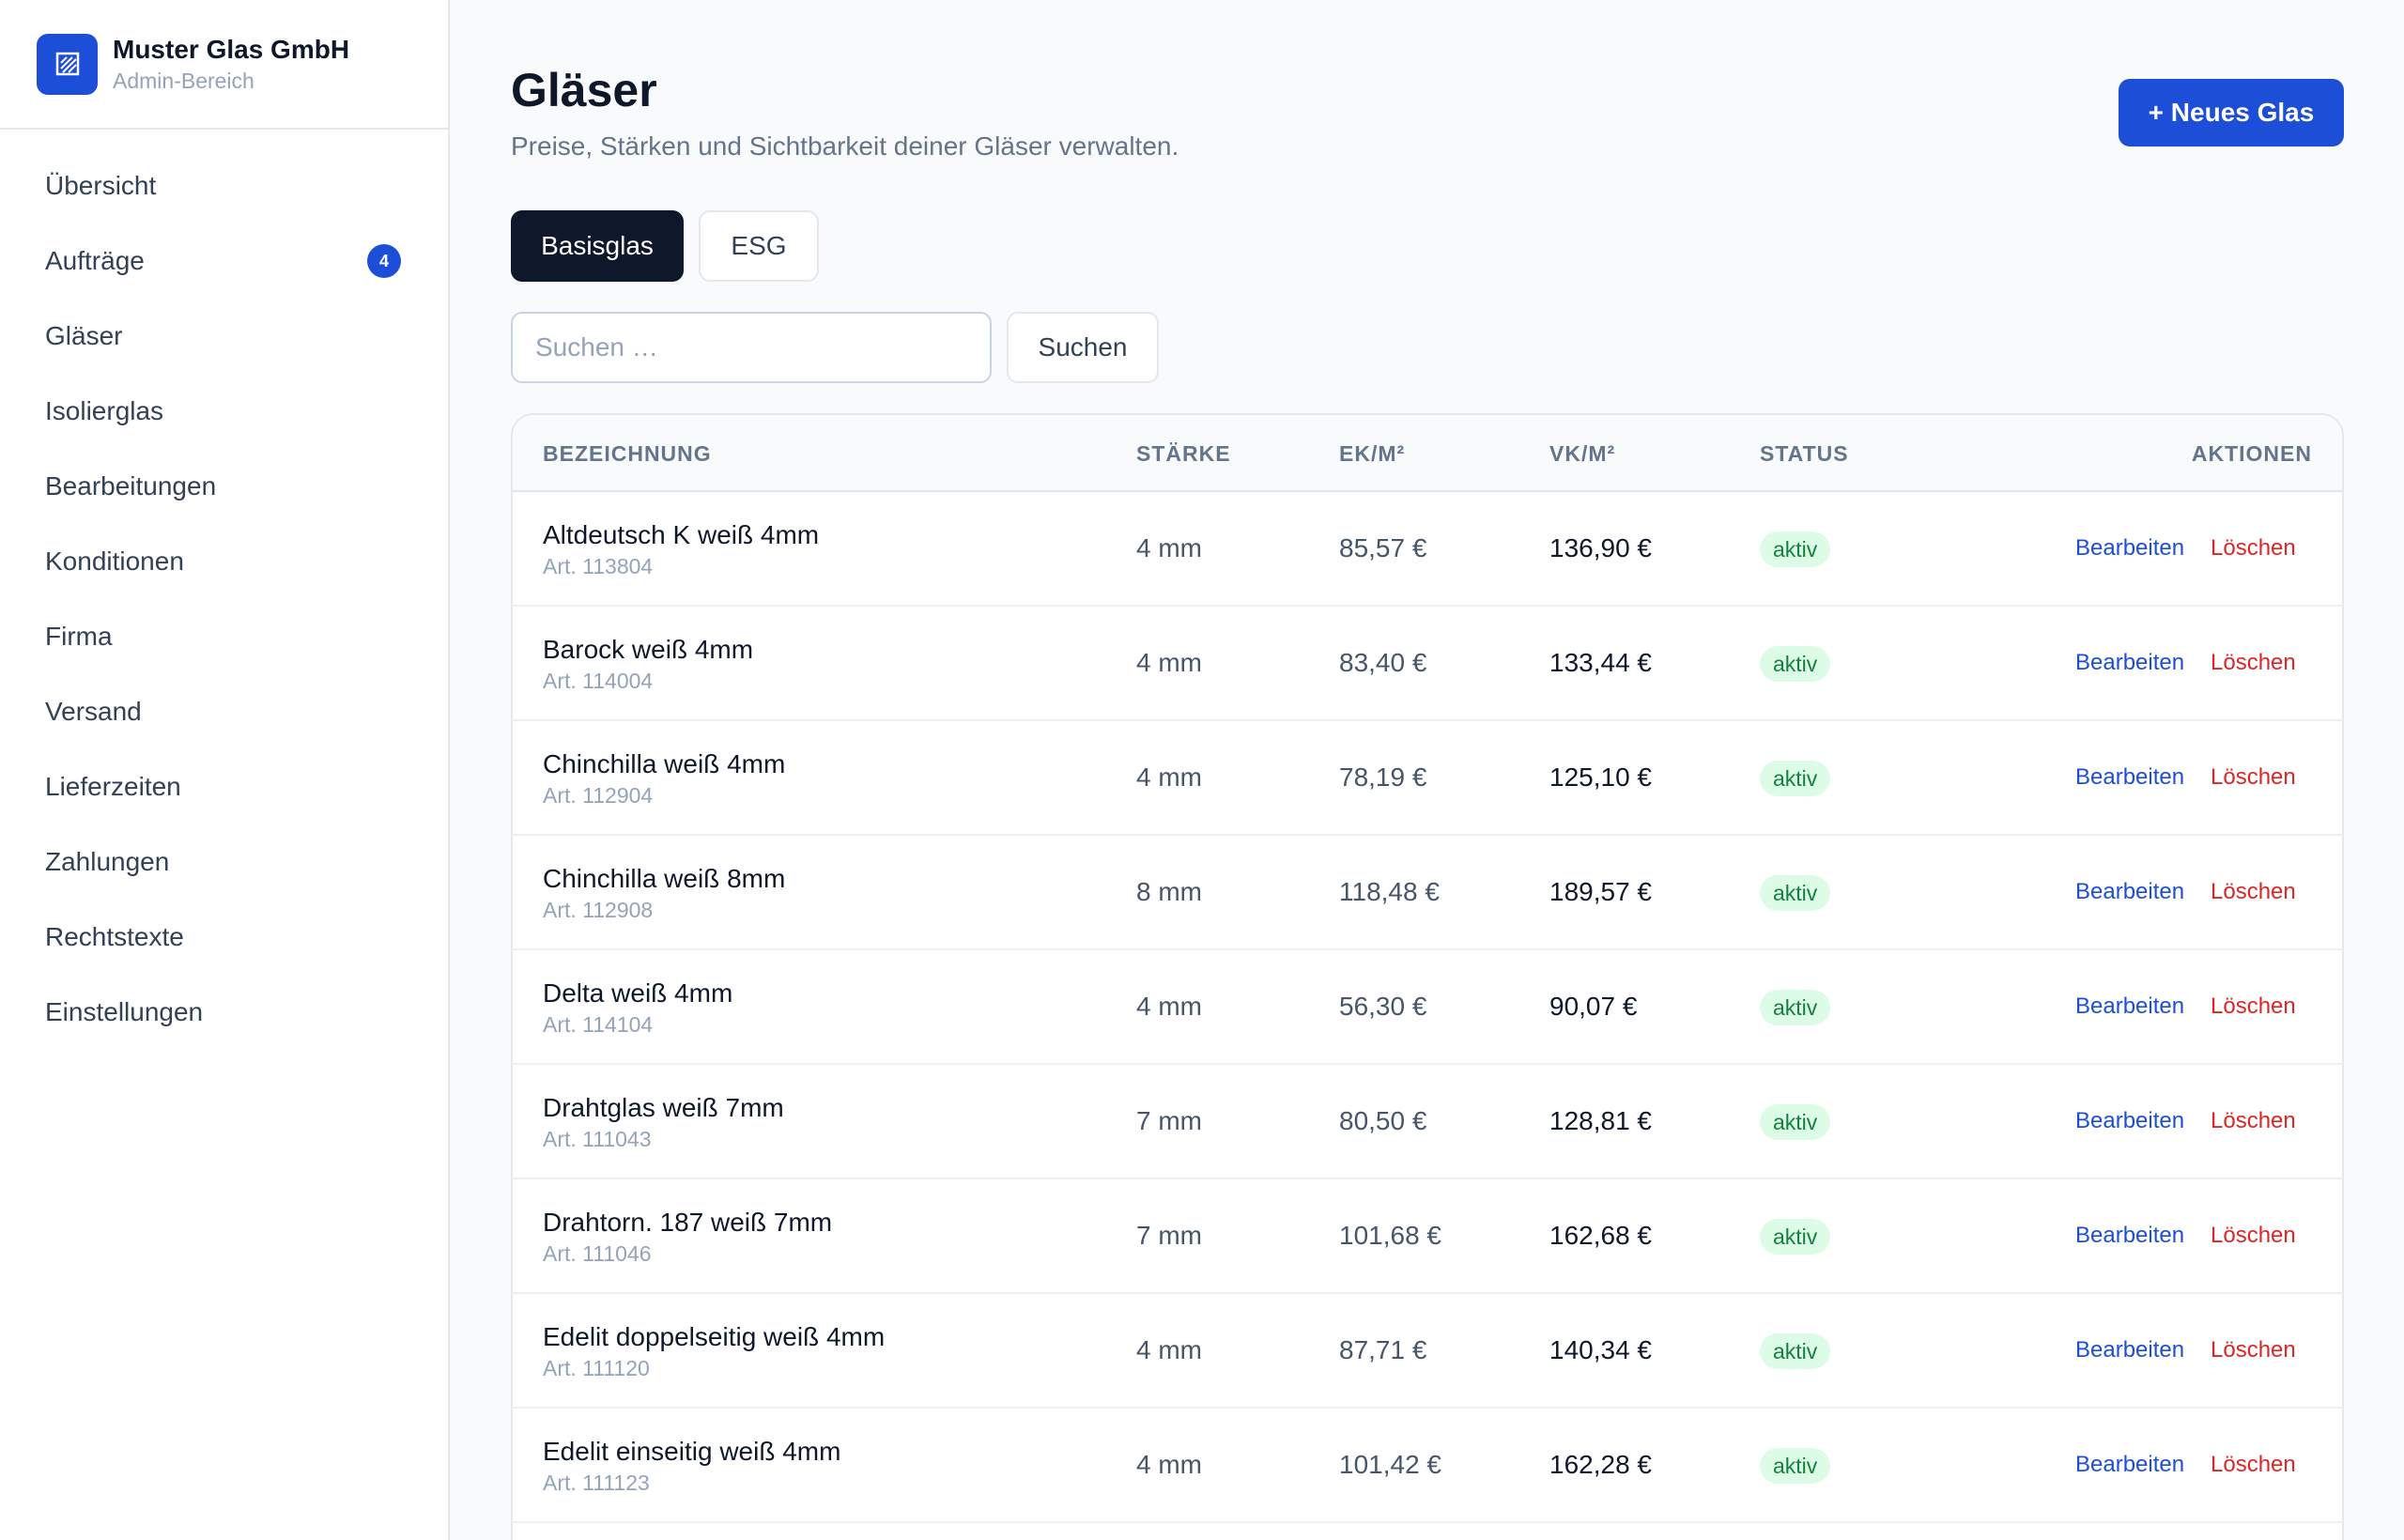  Describe the element at coordinates (598, 795) in the screenshot. I see `article-number: Art. 112904` at that location.